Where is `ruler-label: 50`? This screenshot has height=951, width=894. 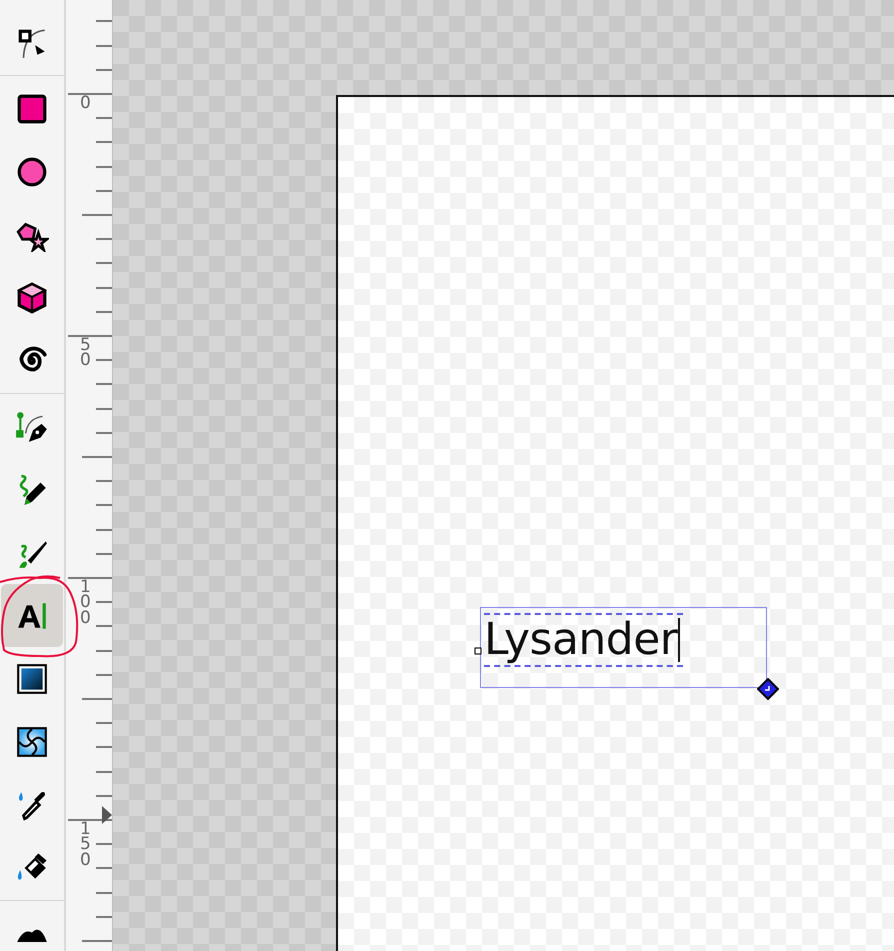
ruler-label: 50 is located at coordinates (85, 353).